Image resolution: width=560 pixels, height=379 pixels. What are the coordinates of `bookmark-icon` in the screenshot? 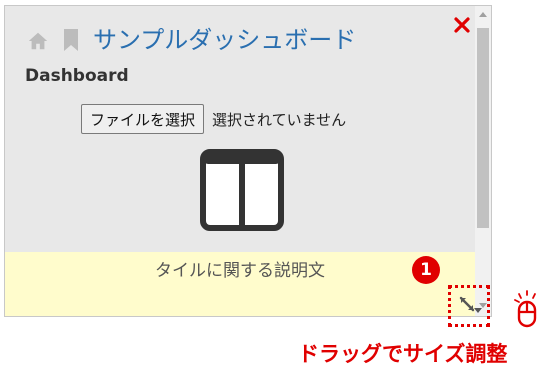 It's located at (71, 40).